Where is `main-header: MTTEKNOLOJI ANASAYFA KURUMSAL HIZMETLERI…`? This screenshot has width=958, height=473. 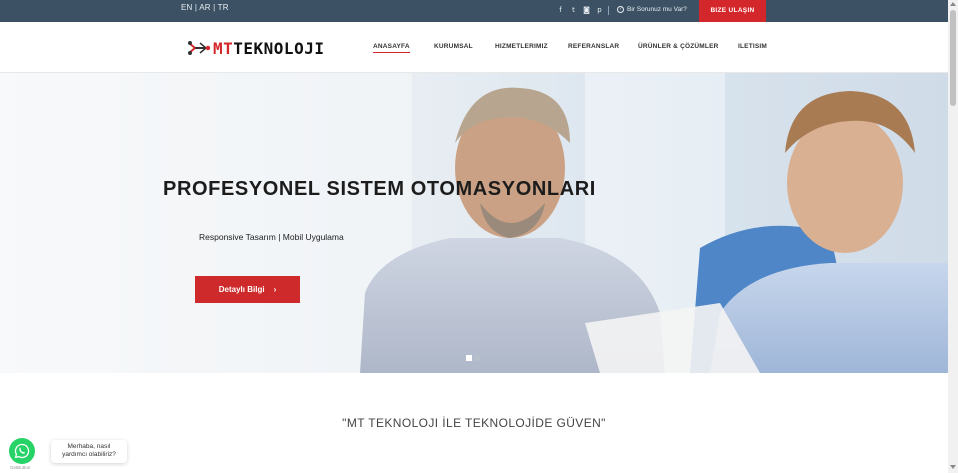 main-header: MTTEKNOLOJI ANASAYFA KURUMSAL HIZMETLERI… is located at coordinates (474, 47).